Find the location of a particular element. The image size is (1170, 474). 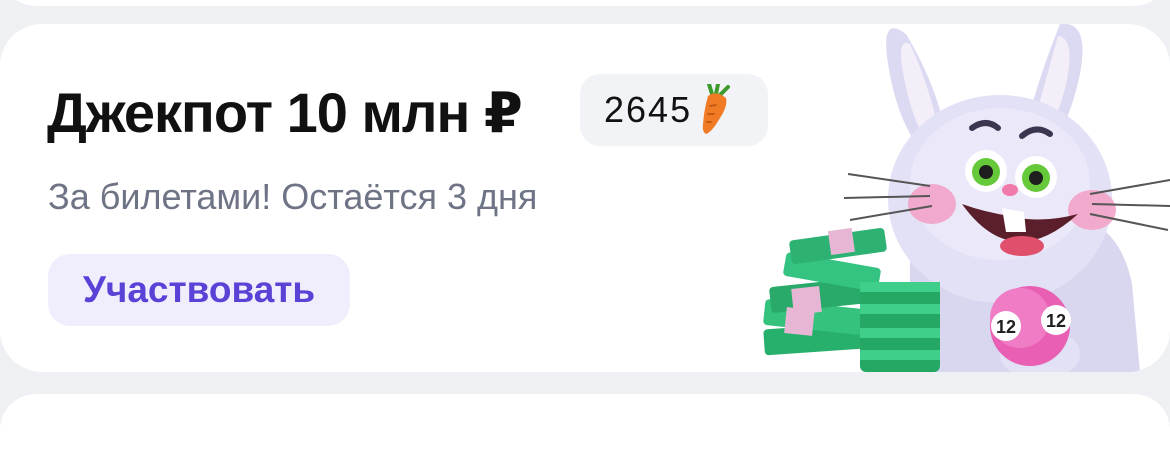

previous-card is located at coordinates (585, 3).